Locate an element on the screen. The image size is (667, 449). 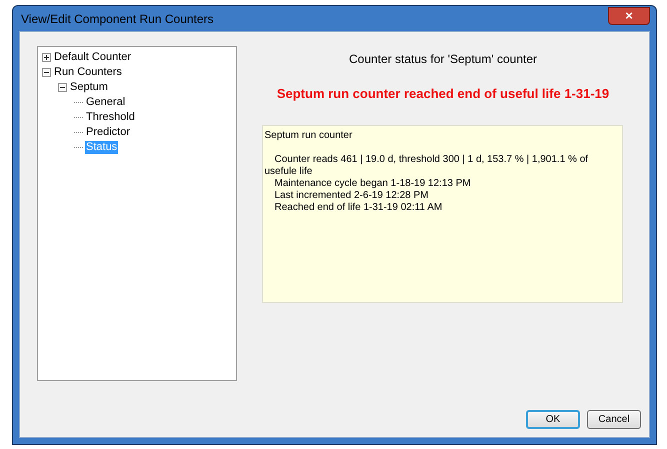
details-title: Septum run counter is located at coordinates (309, 136).